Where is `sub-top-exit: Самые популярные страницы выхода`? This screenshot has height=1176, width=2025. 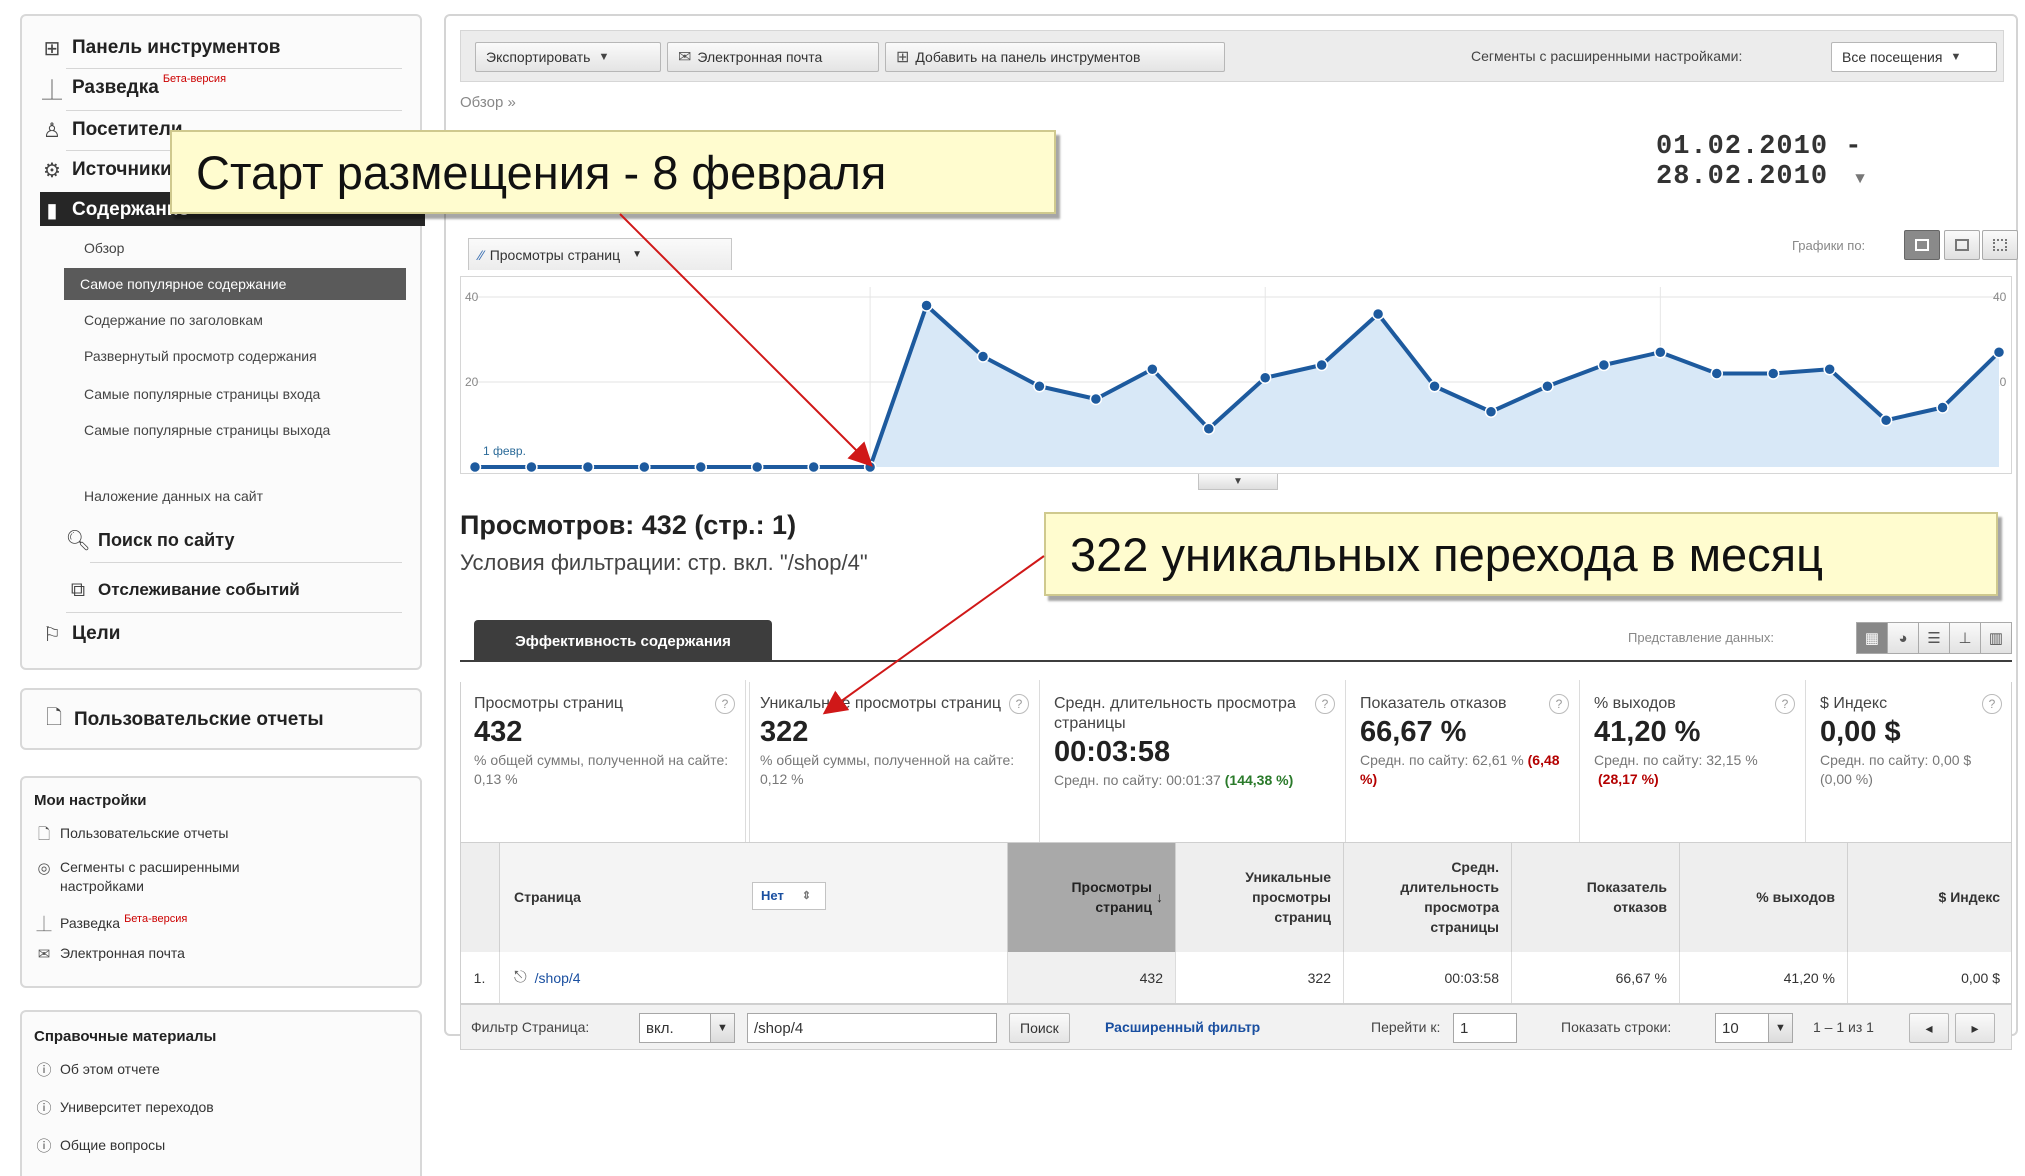 sub-top-exit: Самые популярные страницы выхода is located at coordinates (224, 430).